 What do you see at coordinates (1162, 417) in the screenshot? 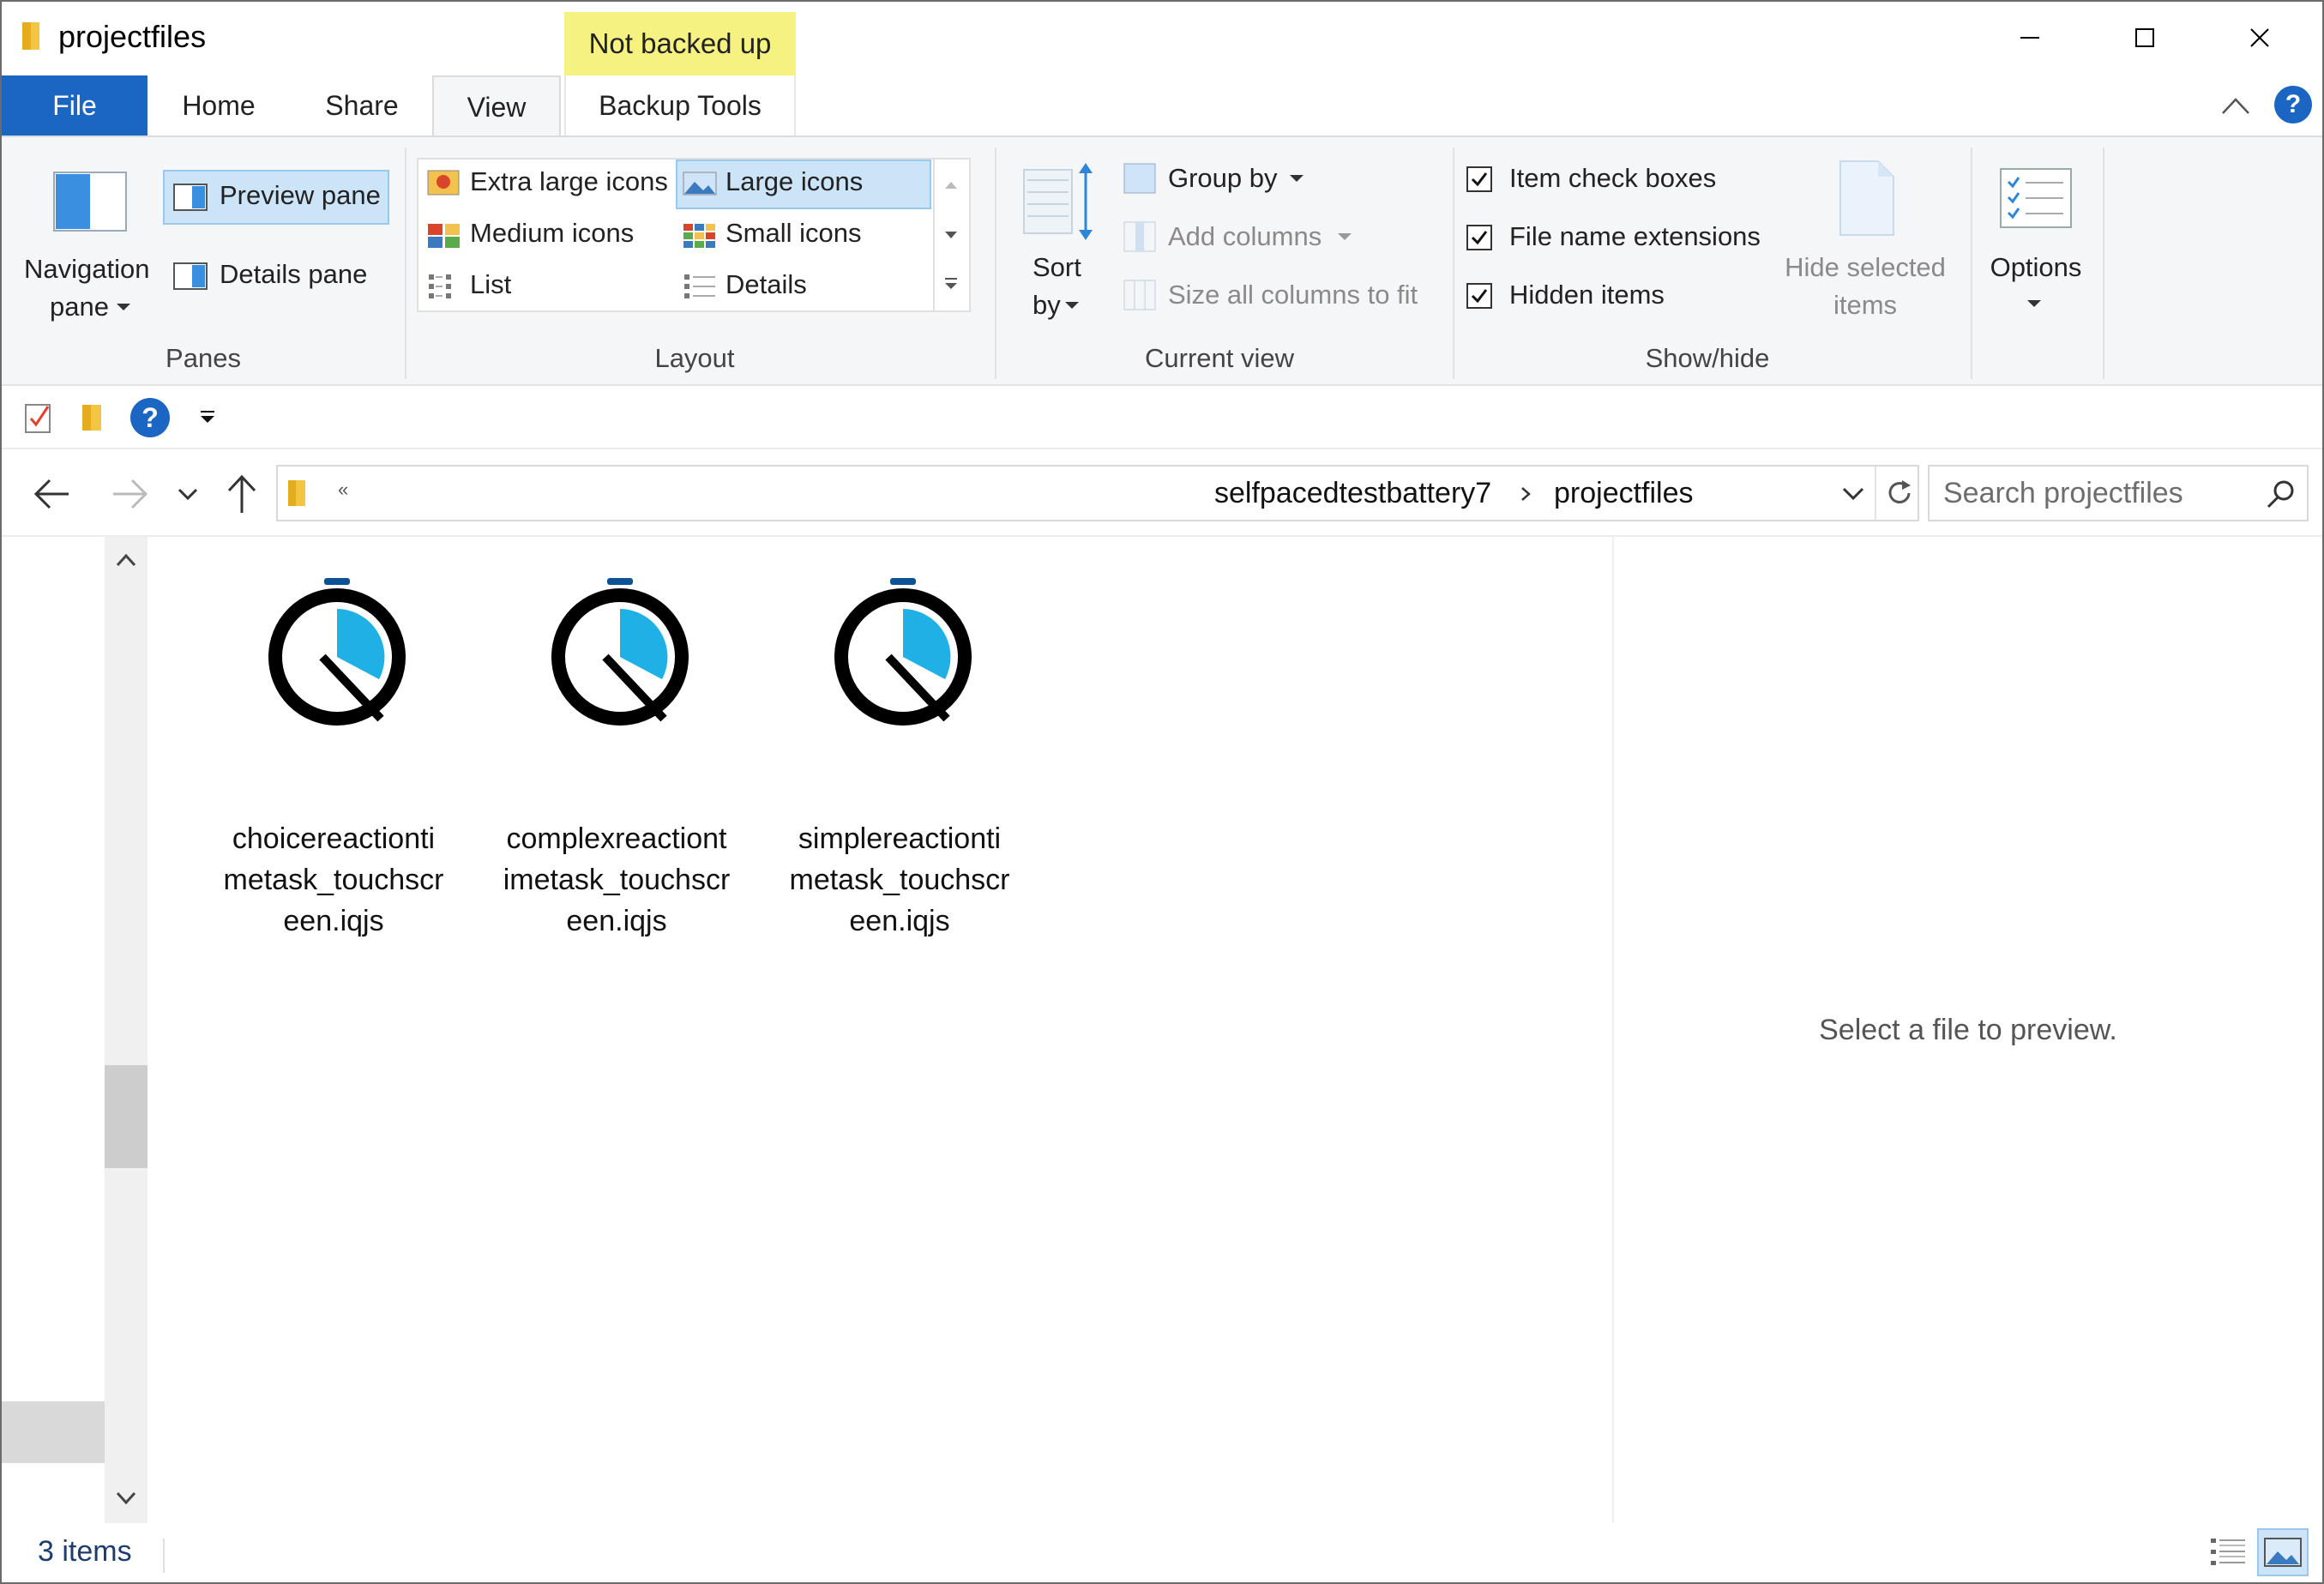
I see `quick-access-toolbar: ?` at bounding box center [1162, 417].